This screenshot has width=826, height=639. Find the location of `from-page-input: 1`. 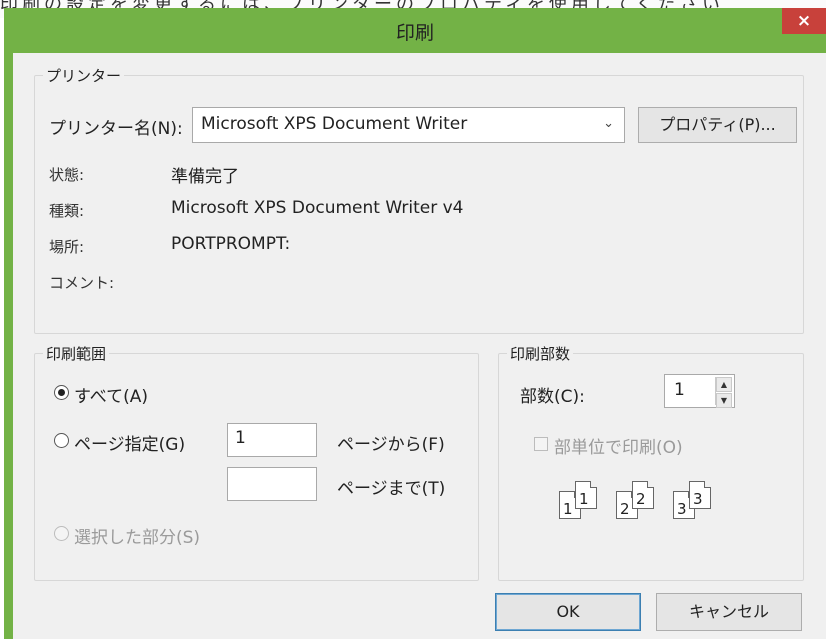

from-page-input: 1 is located at coordinates (272, 440).